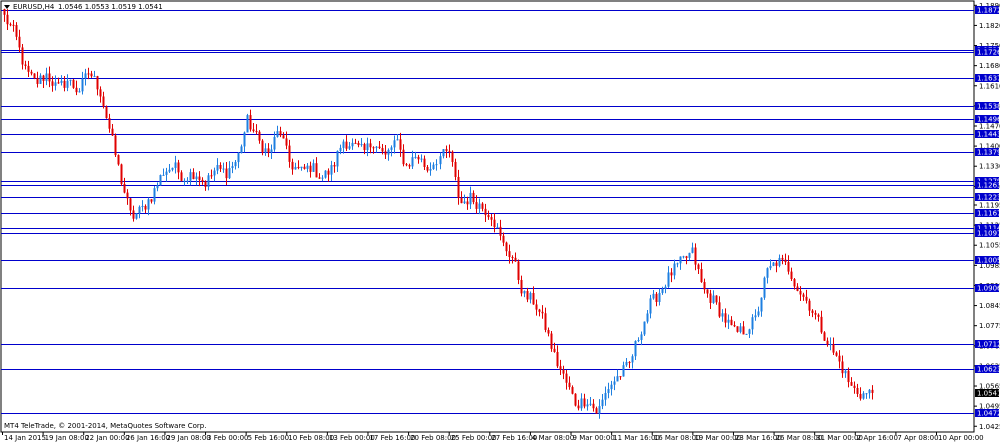  Describe the element at coordinates (7, 7) in the screenshot. I see `chart-menu-triangle-icon` at that location.